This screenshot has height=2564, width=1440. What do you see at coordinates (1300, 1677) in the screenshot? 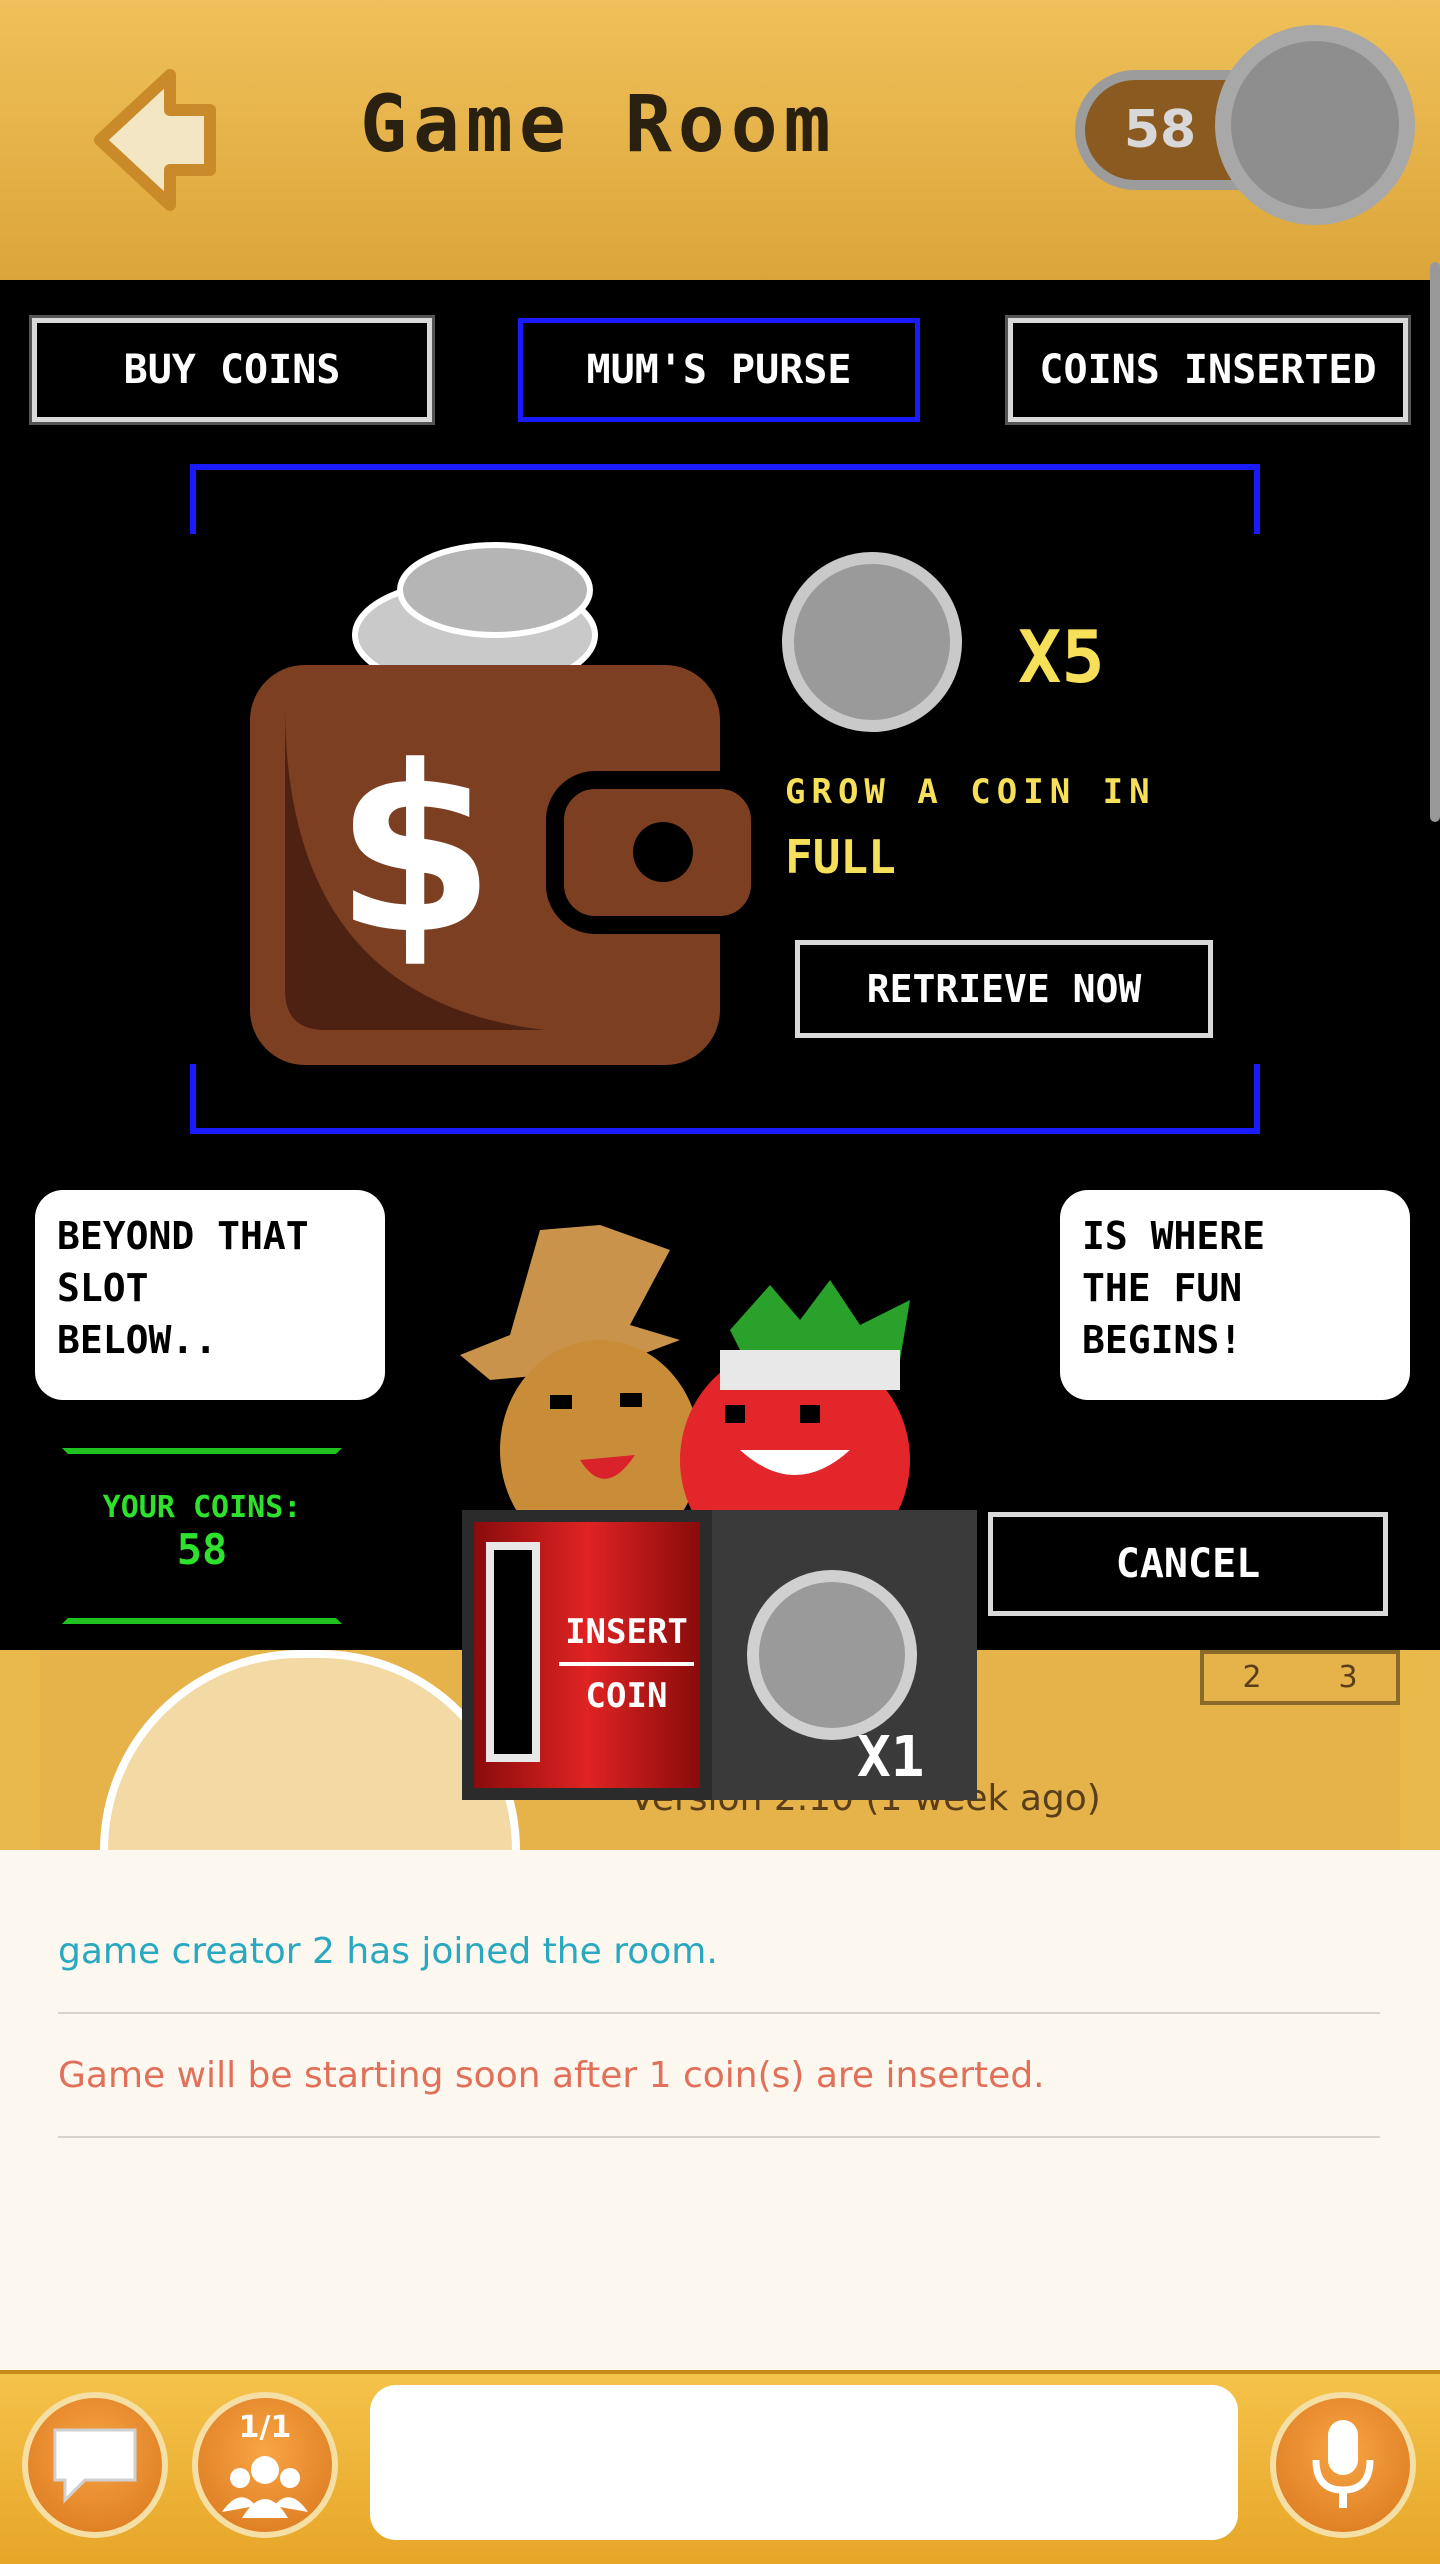
I see `game-card-numbers: 2 3` at bounding box center [1300, 1677].